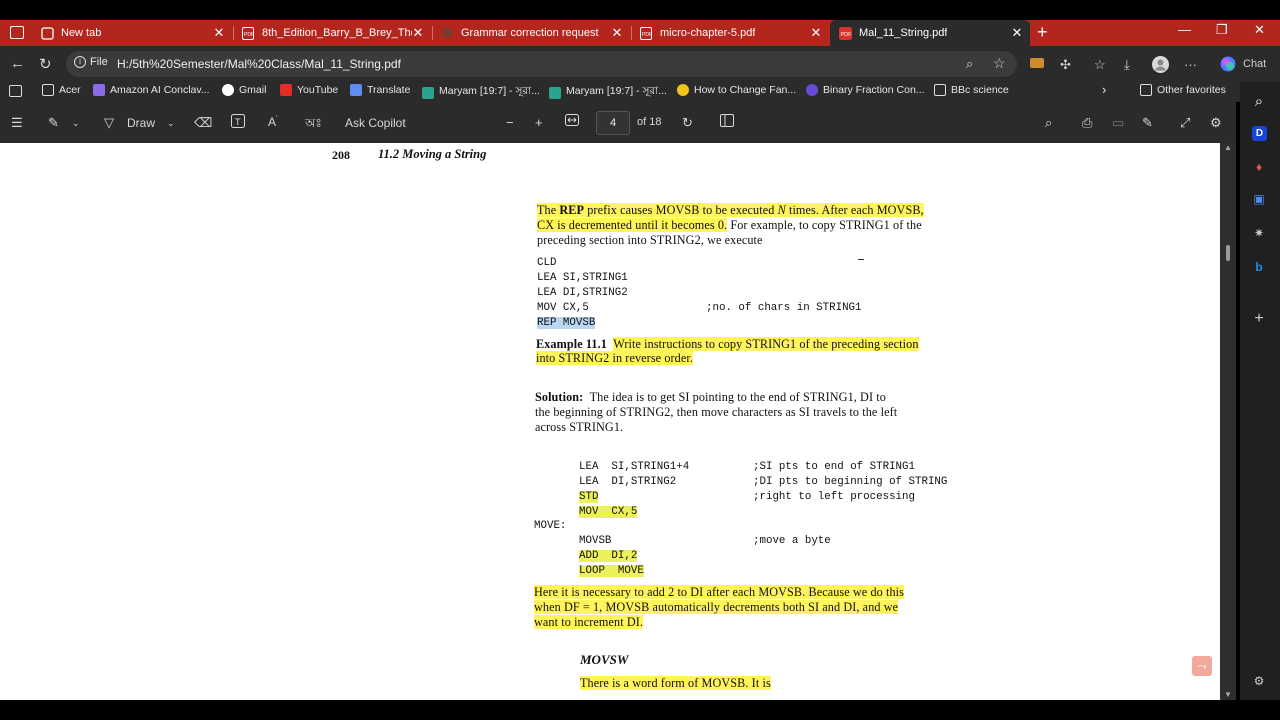 The height and width of the screenshot is (720, 1280). What do you see at coordinates (1191, 90) in the screenshot?
I see `bookmark-label: Other favorites` at bounding box center [1191, 90].